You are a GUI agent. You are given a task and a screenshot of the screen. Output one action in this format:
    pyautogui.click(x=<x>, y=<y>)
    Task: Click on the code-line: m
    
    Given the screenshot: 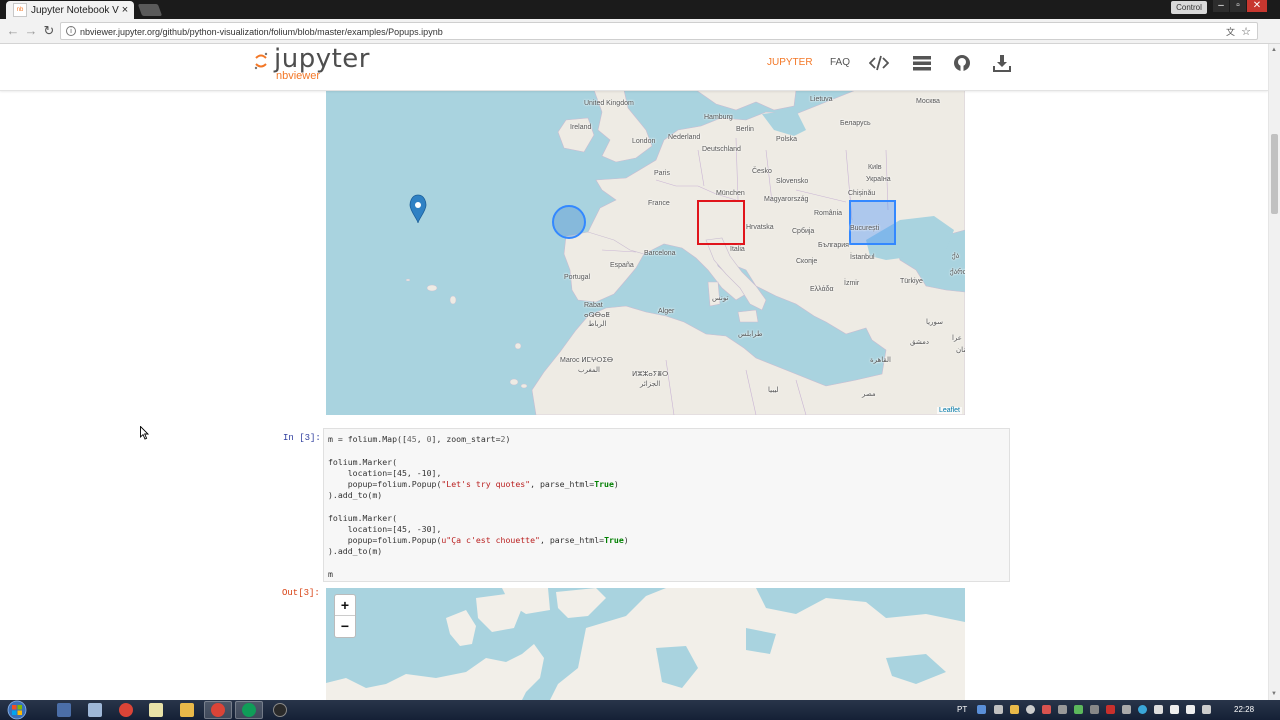 What is the action you would take?
    pyautogui.click(x=330, y=574)
    